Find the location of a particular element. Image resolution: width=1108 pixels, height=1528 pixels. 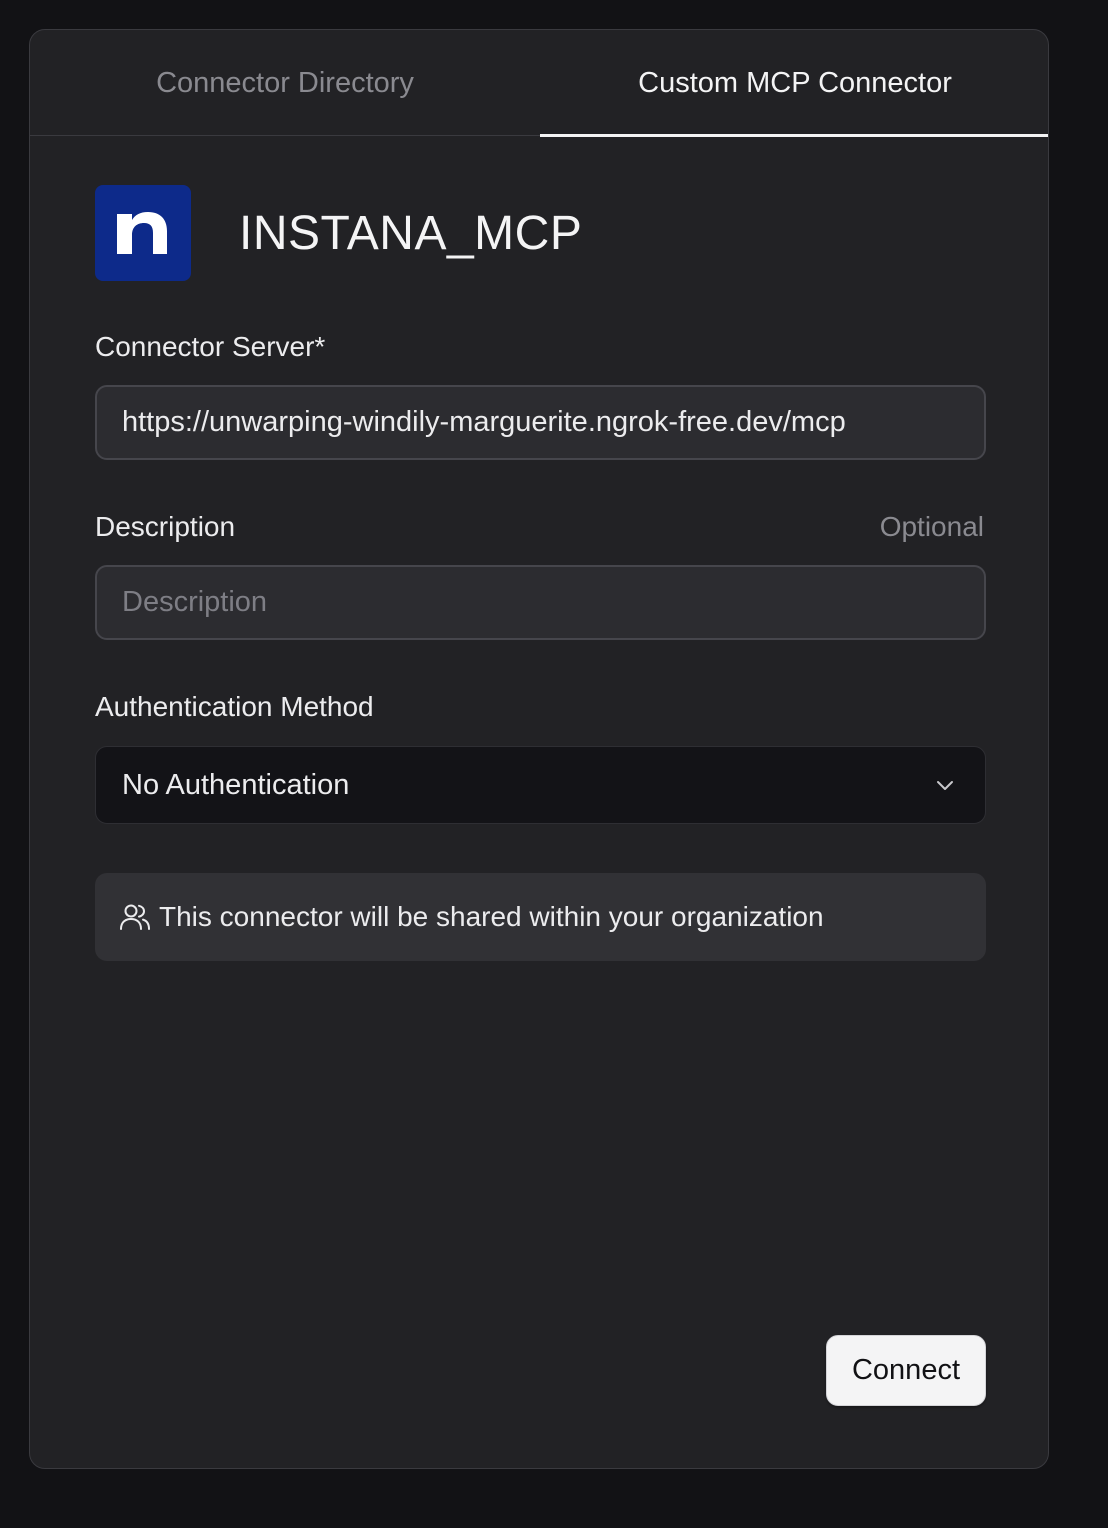

tab-custom-mcp-connector: Custom MCP Connector is located at coordinates (794, 83).